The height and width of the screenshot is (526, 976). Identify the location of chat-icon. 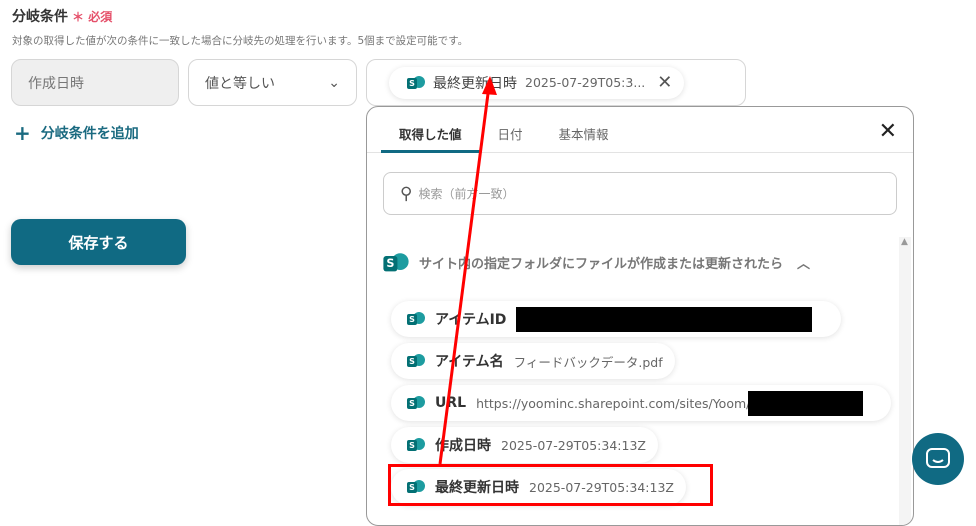
(938, 458).